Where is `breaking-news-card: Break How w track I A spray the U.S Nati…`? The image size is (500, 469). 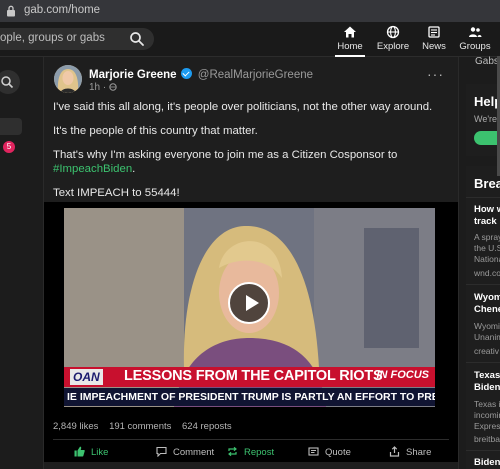 breaking-news-card: Break How w track I A spray the U.S Nati… is located at coordinates (483, 317).